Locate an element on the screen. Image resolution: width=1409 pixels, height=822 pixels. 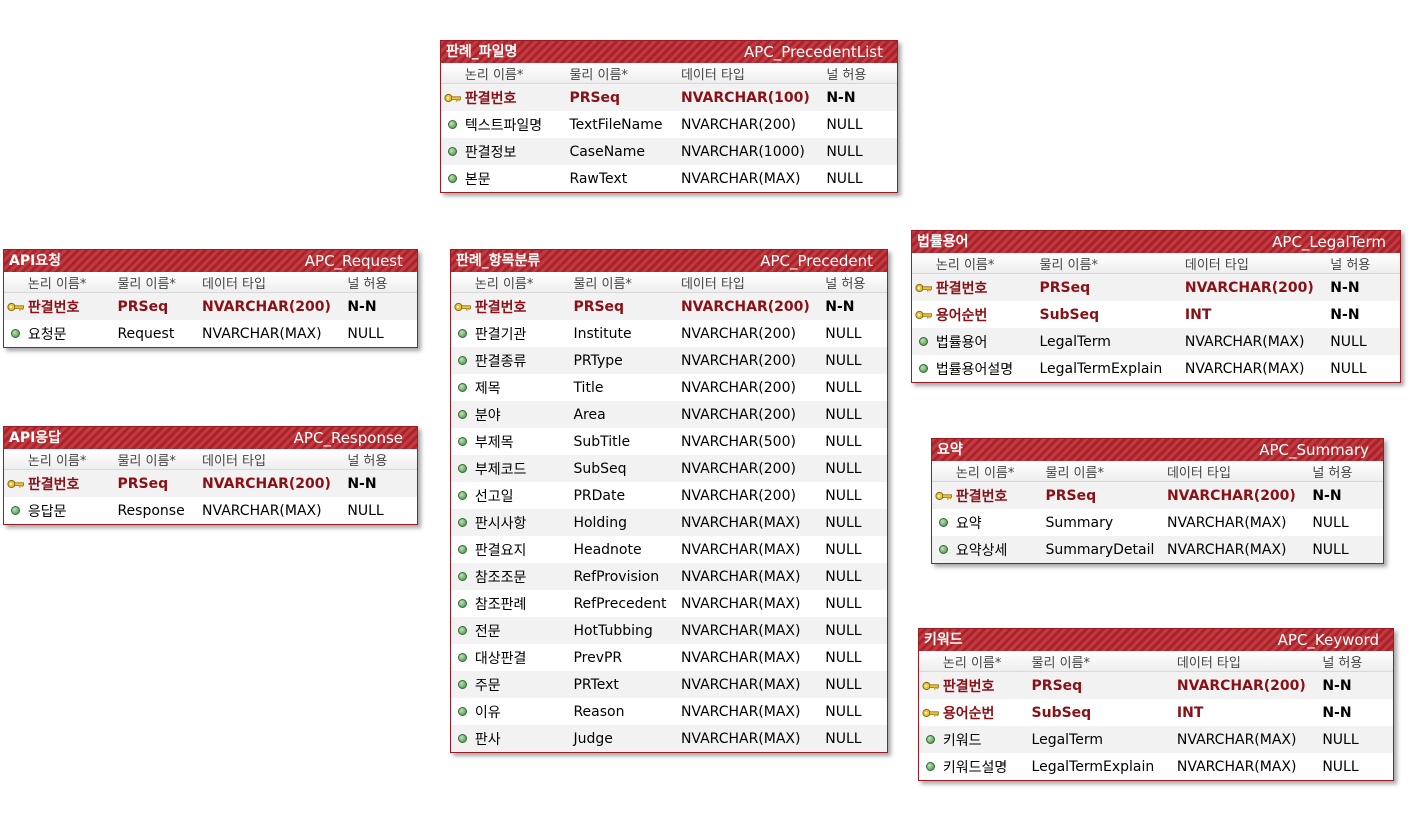
attribute-row: 이유 Reason NVARCHAR(MAX) NULL is located at coordinates (669, 711).